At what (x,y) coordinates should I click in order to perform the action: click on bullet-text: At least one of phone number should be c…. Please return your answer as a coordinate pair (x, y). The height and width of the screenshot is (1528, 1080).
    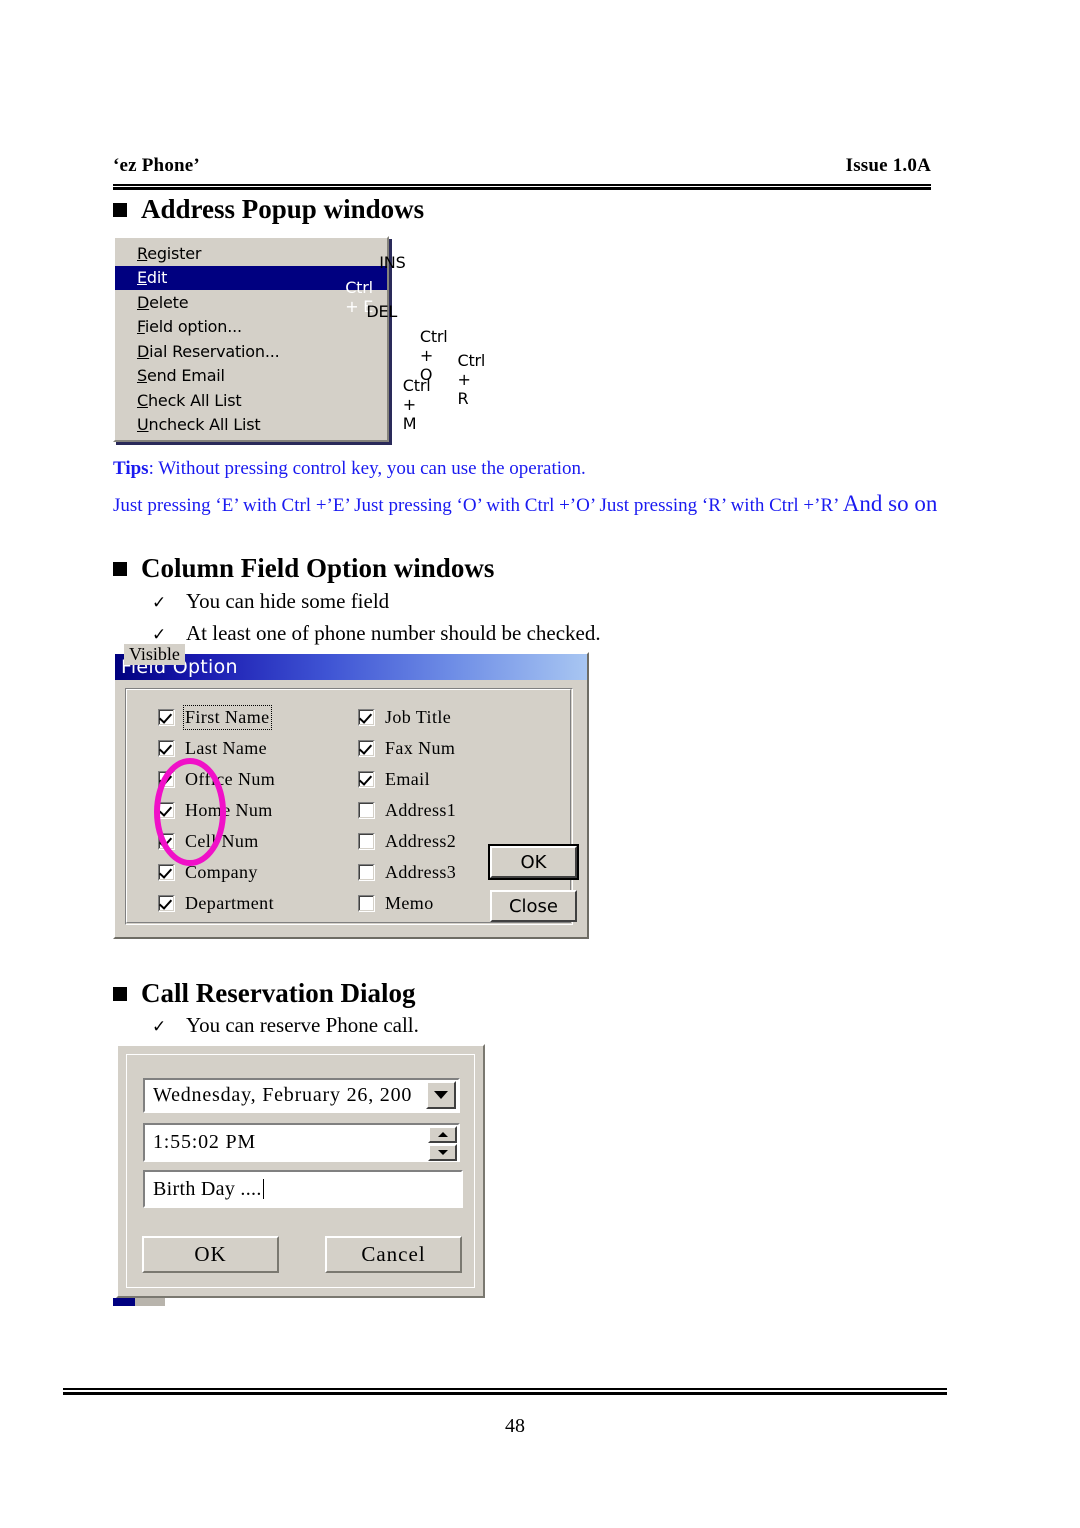
    Looking at the image, I should click on (393, 633).